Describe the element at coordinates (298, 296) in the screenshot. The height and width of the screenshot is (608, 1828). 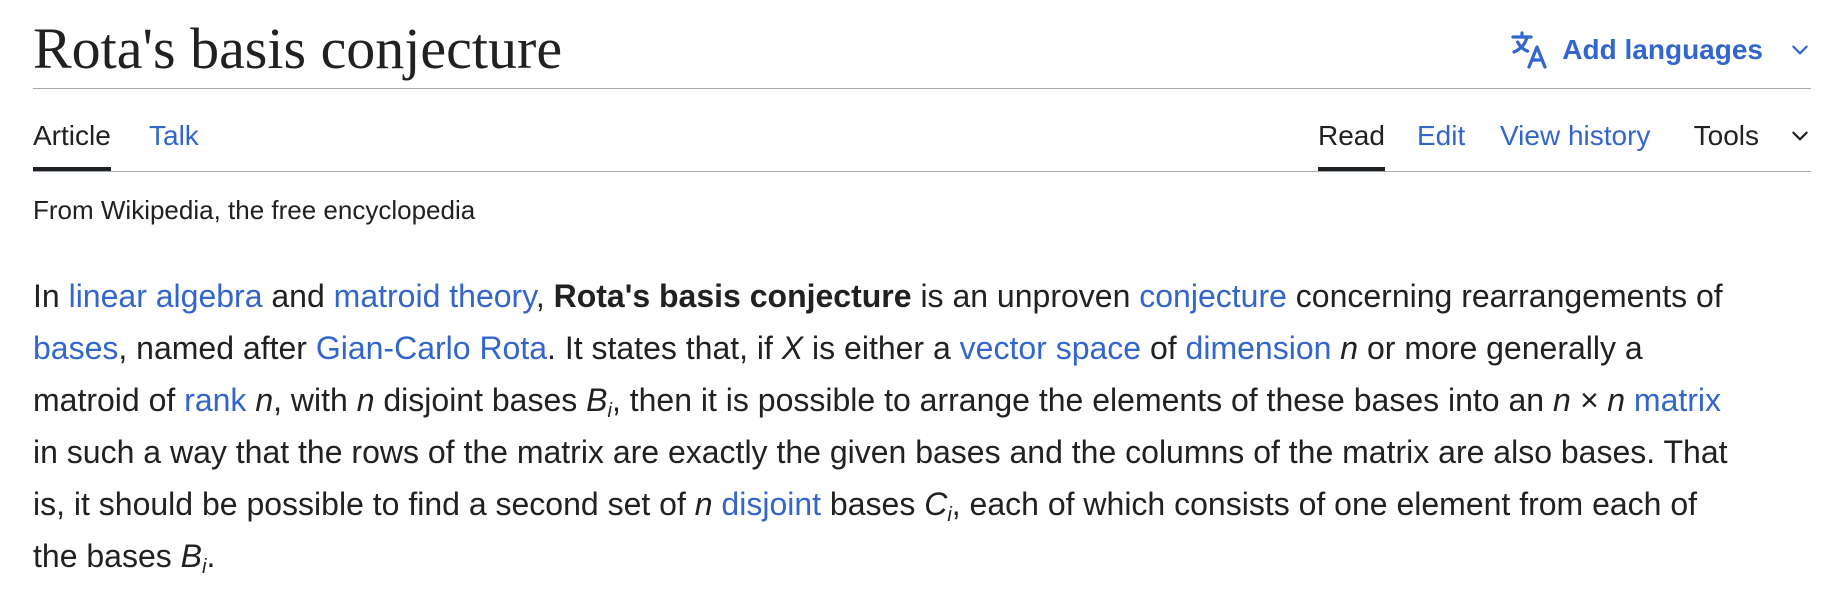
I see `text: and` at that location.